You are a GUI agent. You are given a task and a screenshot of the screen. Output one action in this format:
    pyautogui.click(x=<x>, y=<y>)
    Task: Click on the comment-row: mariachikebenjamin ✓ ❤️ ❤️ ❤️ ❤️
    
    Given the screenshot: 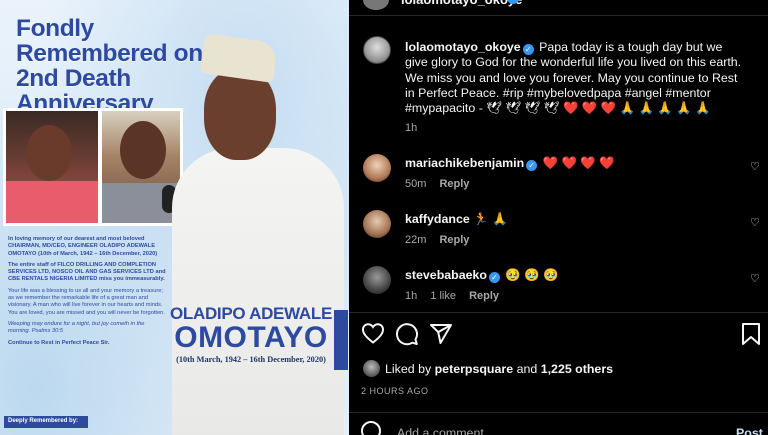 What is the action you would take?
    pyautogui.click(x=510, y=163)
    